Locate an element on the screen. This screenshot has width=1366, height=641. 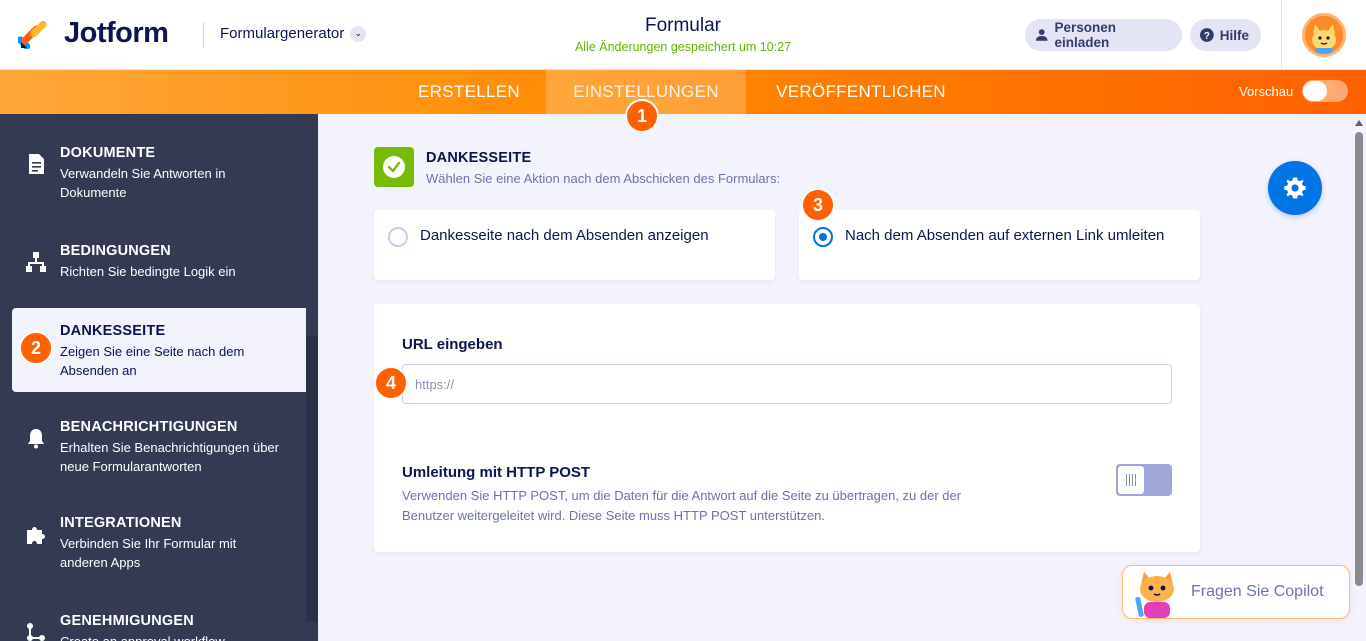
step-badge-1: 1 is located at coordinates (642, 116).